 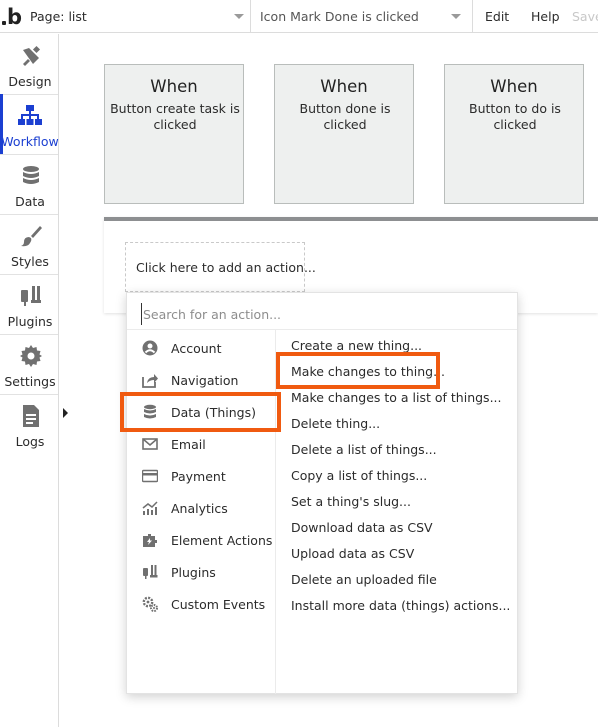 I want to click on category-label: Plugins, so click(x=193, y=572).